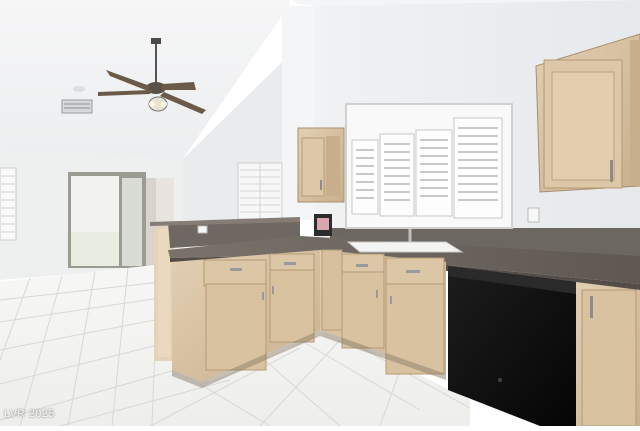 The width and height of the screenshot is (640, 431). I want to click on watermark-text: LVR 2025, so click(29, 414).